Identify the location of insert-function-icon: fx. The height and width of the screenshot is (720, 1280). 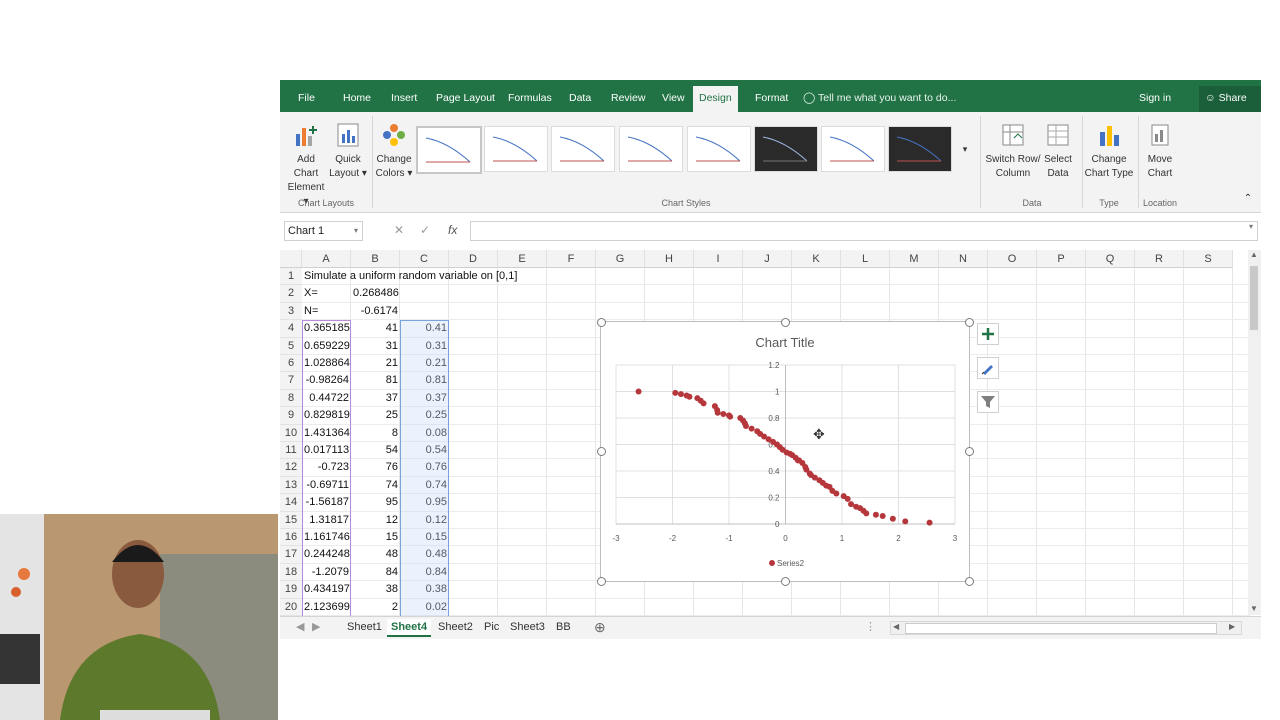
(452, 230).